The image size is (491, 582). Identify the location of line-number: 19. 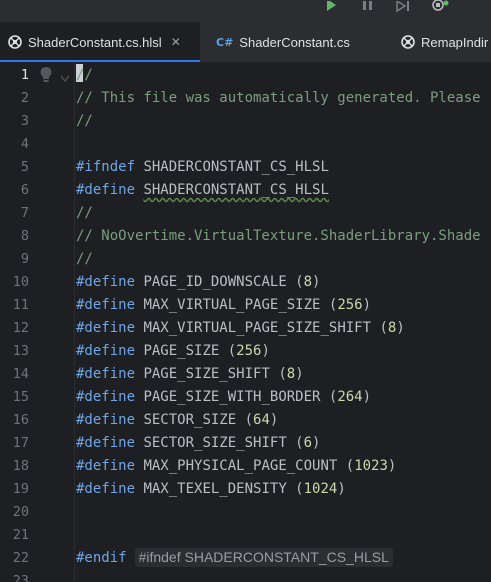
(20, 489).